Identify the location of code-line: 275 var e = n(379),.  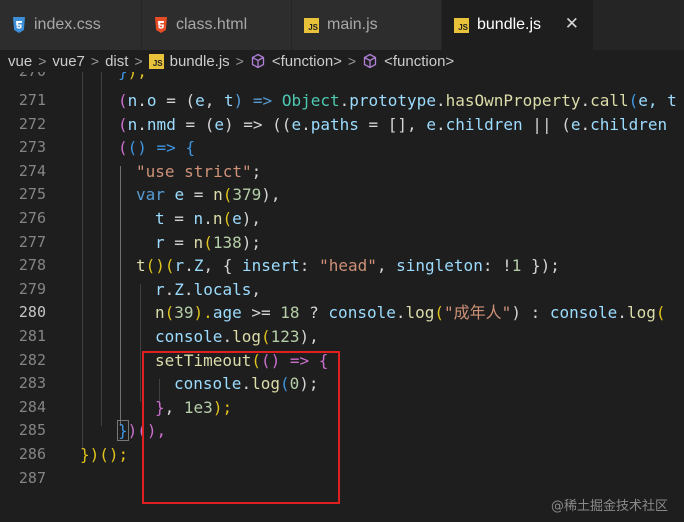
(342, 195).